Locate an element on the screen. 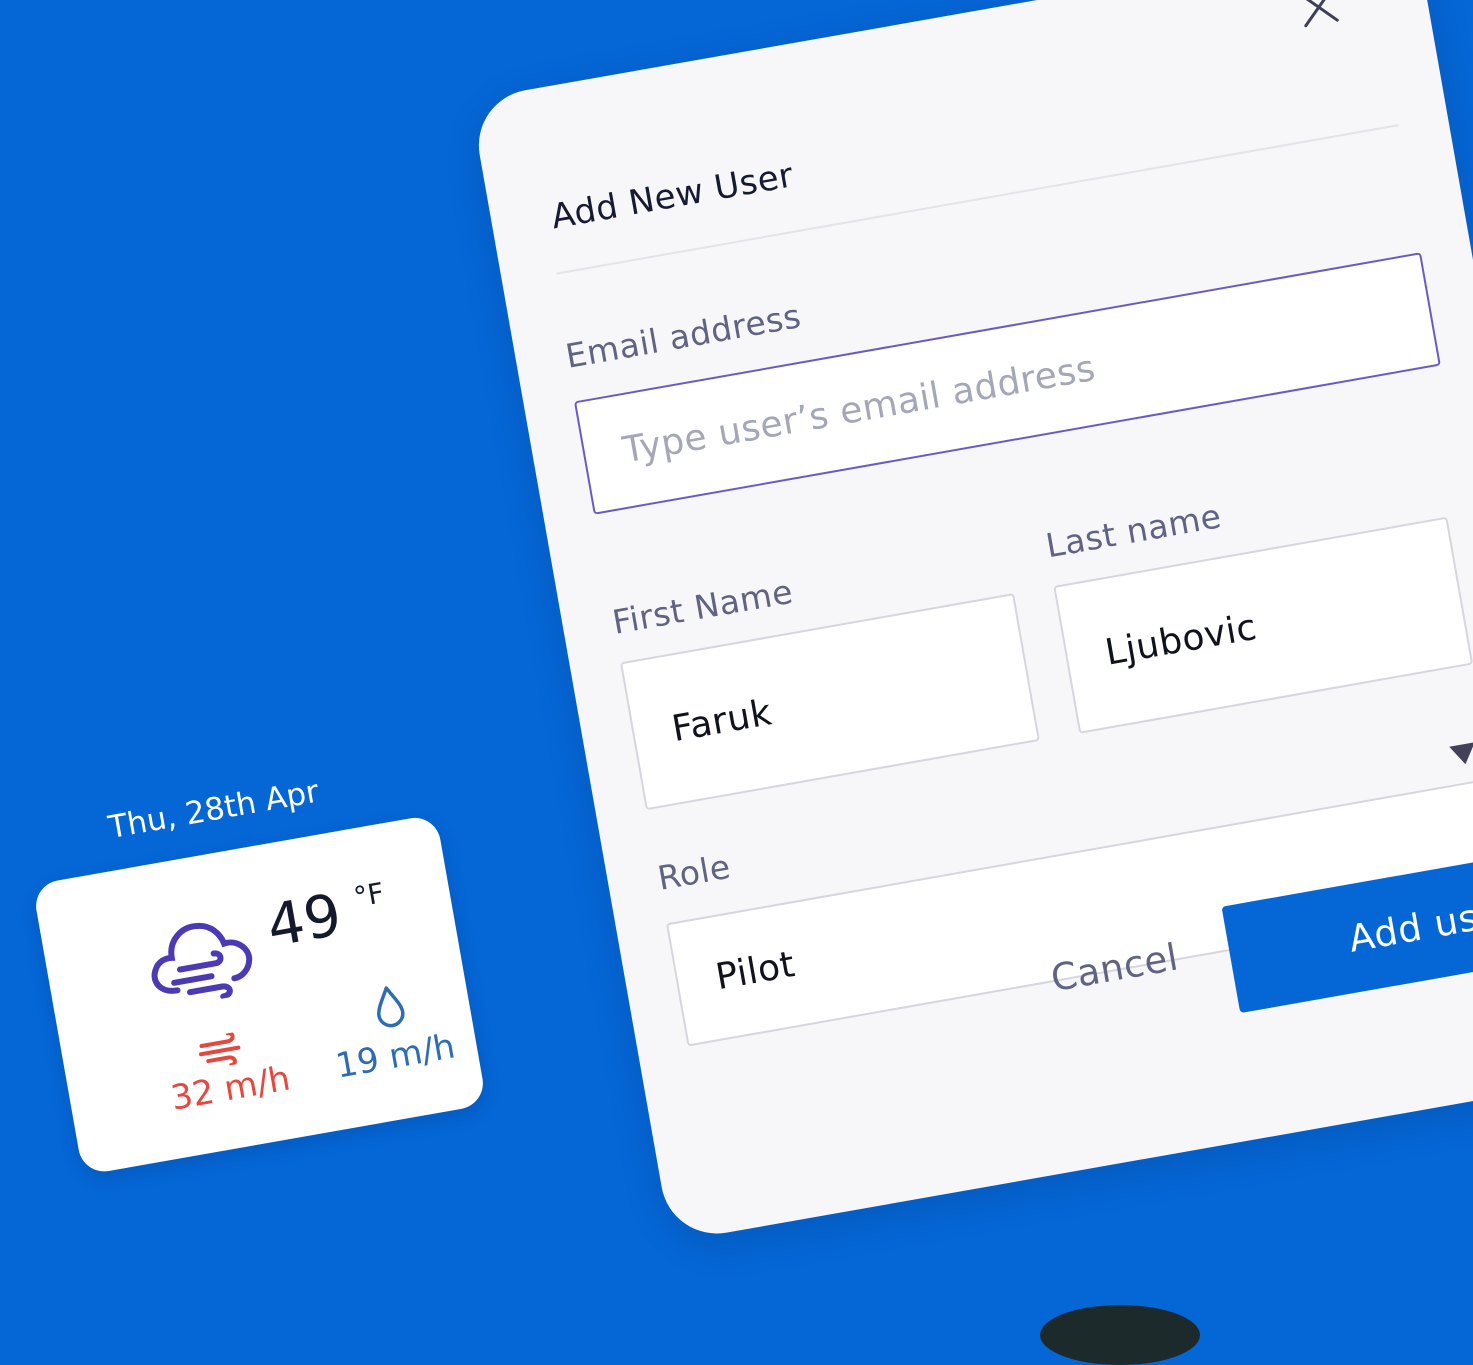  background-image-fragment is located at coordinates (1120, 1335).